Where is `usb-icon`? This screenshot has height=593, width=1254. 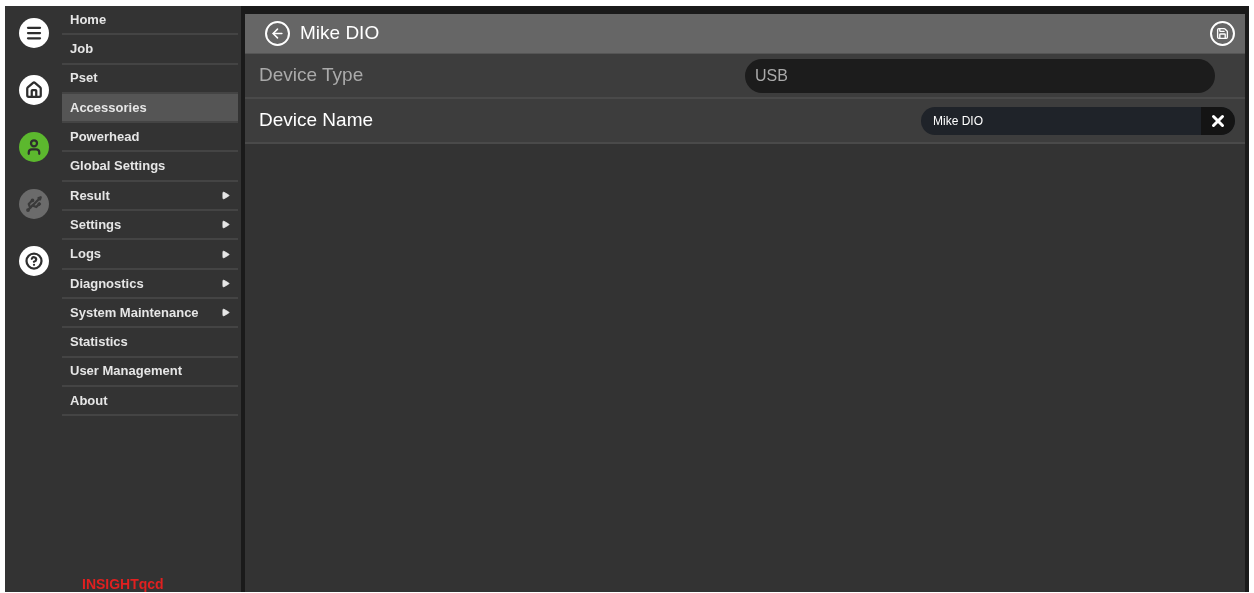
usb-icon is located at coordinates (33, 204).